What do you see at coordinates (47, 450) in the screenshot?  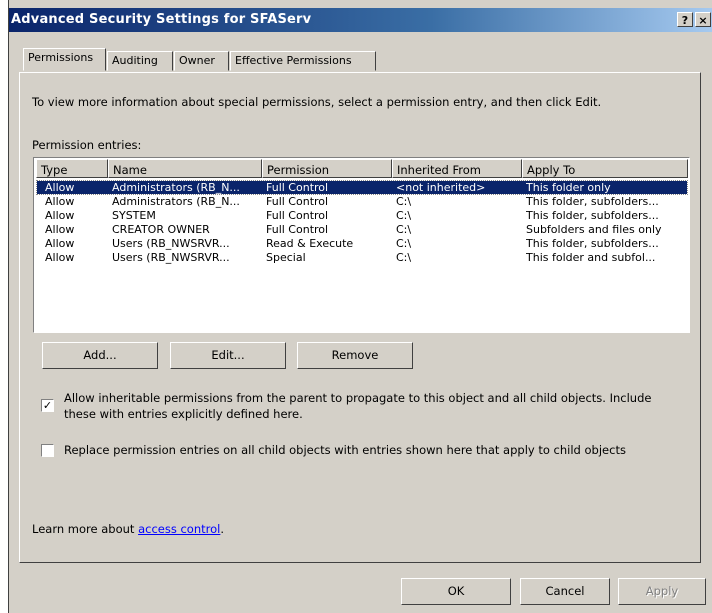 I see `replace-entries-checkbox` at bounding box center [47, 450].